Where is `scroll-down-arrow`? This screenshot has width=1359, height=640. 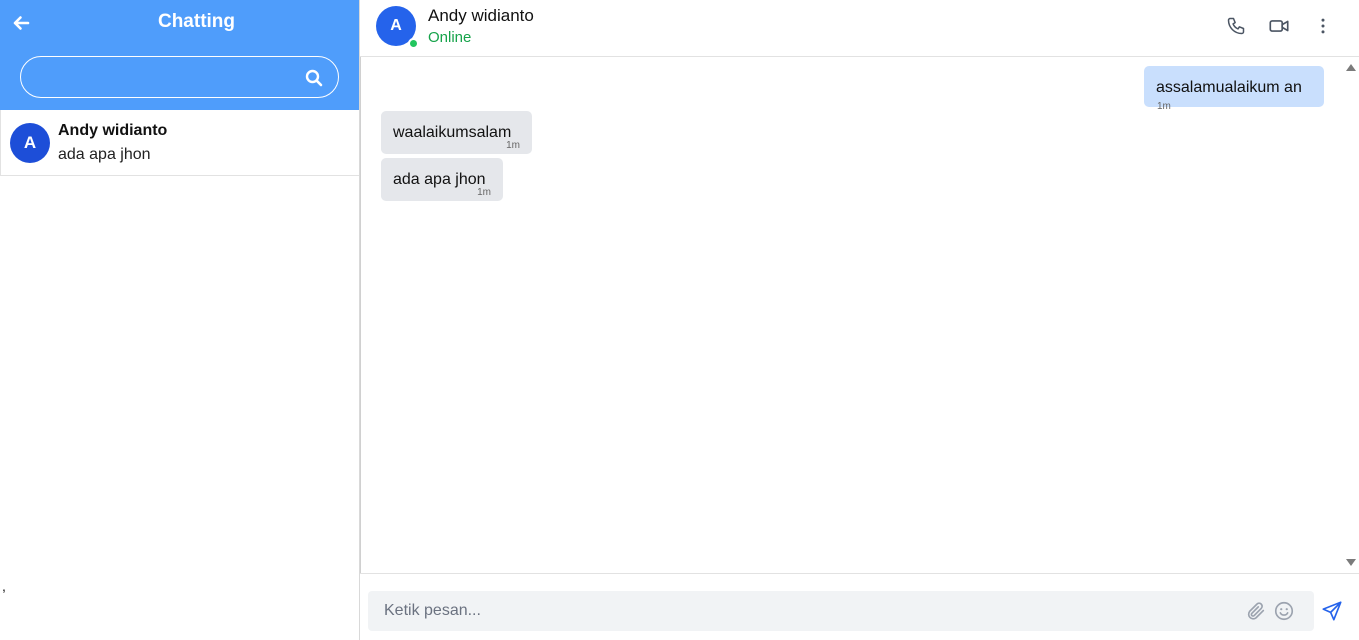
scroll-down-arrow is located at coordinates (1351, 562).